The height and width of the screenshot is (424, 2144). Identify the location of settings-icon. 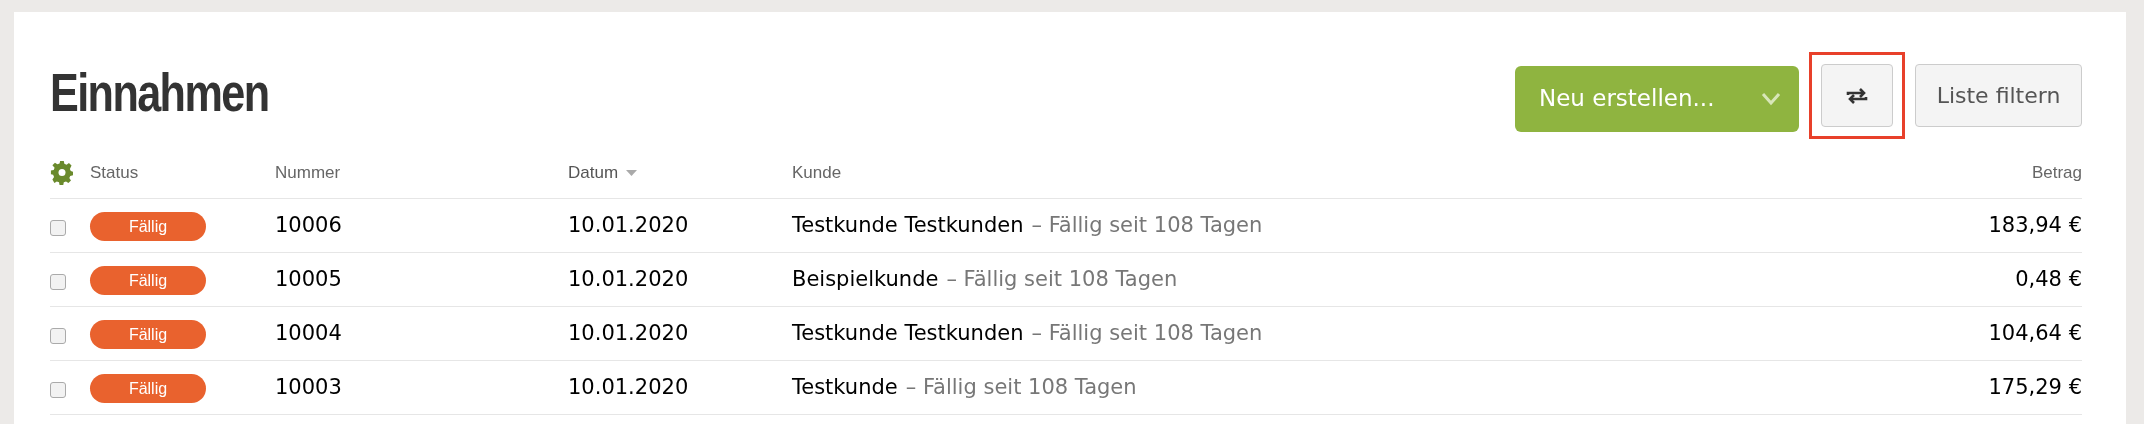
(62, 172).